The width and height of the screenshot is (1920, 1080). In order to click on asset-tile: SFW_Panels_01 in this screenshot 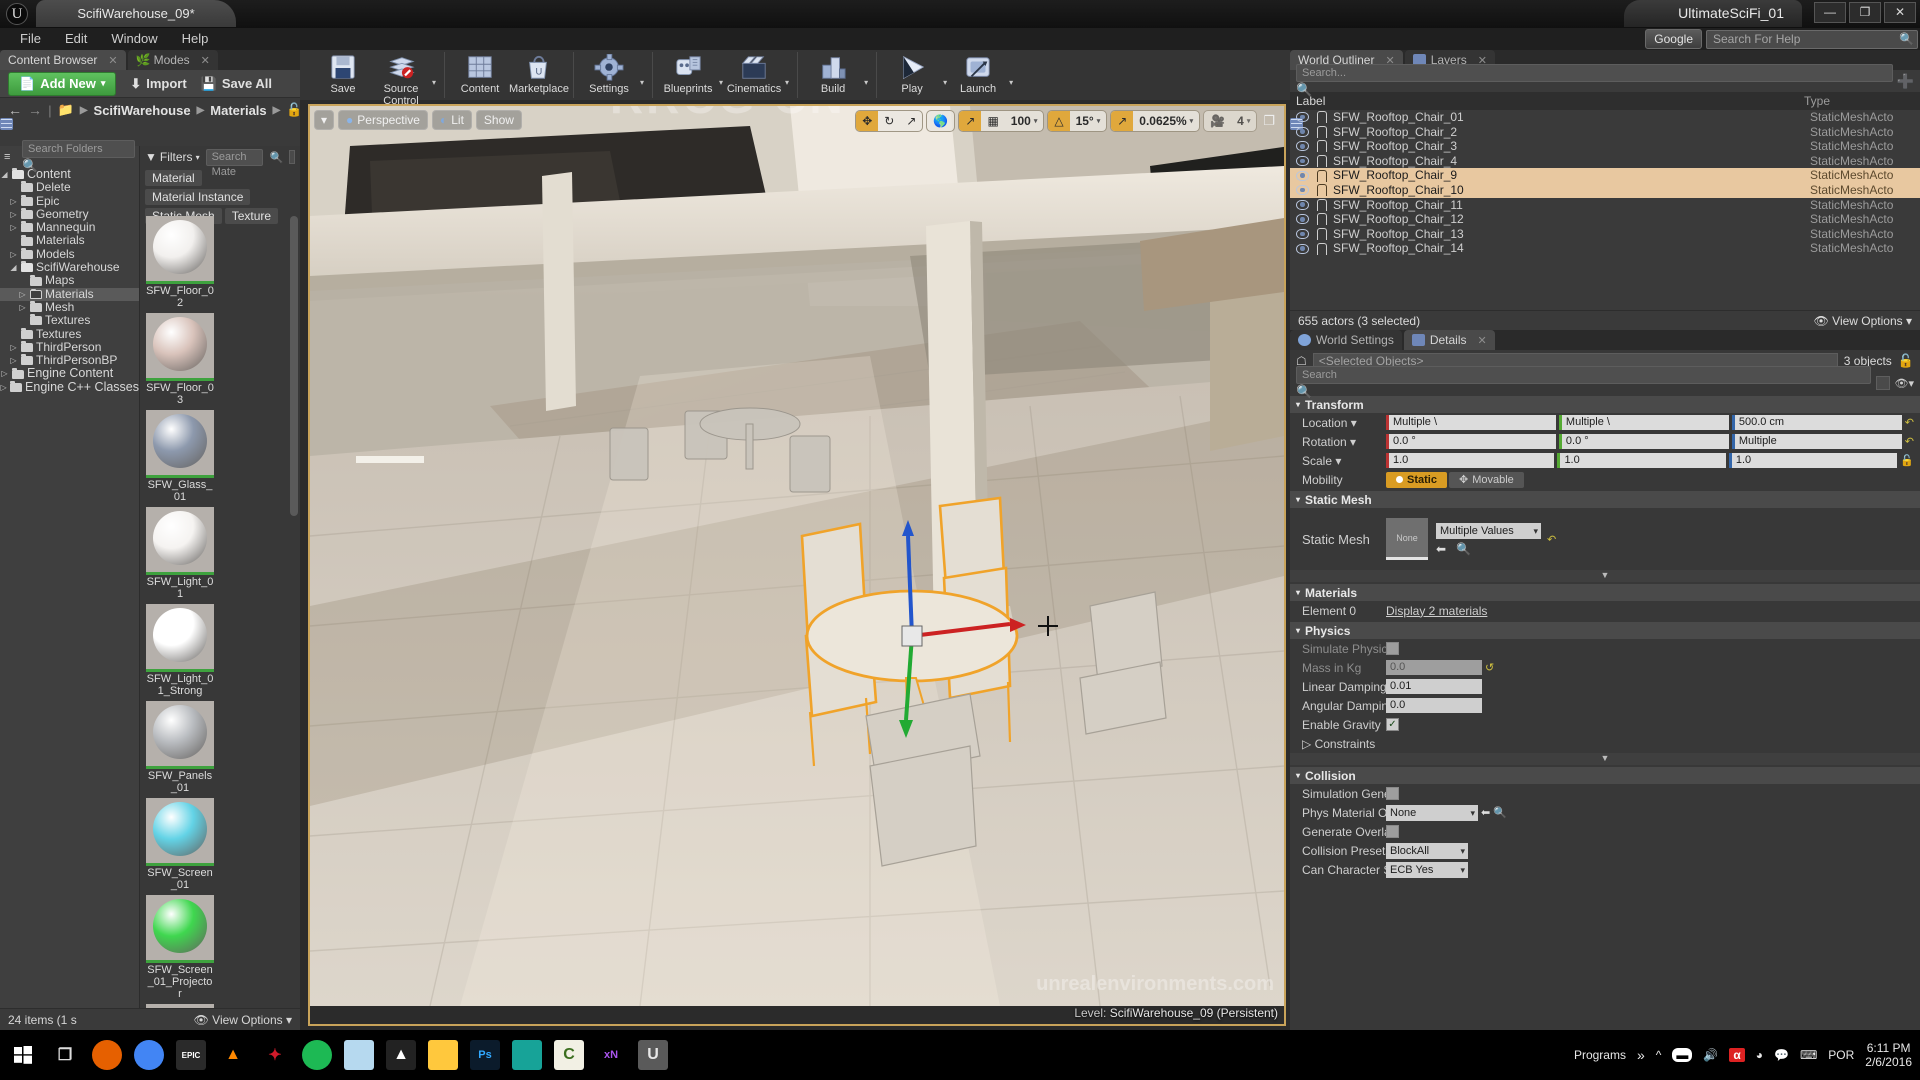, I will do `click(180, 747)`.